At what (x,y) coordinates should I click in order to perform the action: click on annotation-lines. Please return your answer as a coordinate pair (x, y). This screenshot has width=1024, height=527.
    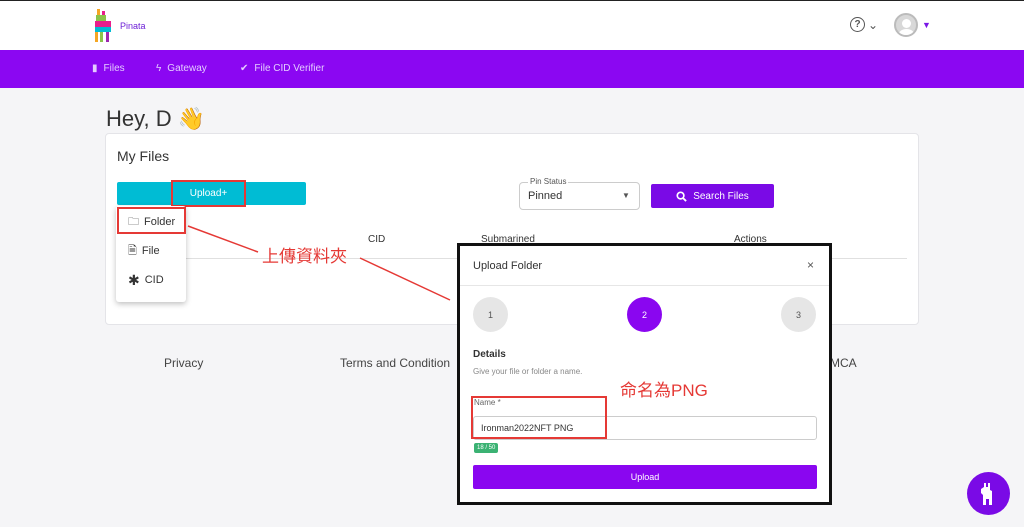
    Looking at the image, I should click on (319, 263).